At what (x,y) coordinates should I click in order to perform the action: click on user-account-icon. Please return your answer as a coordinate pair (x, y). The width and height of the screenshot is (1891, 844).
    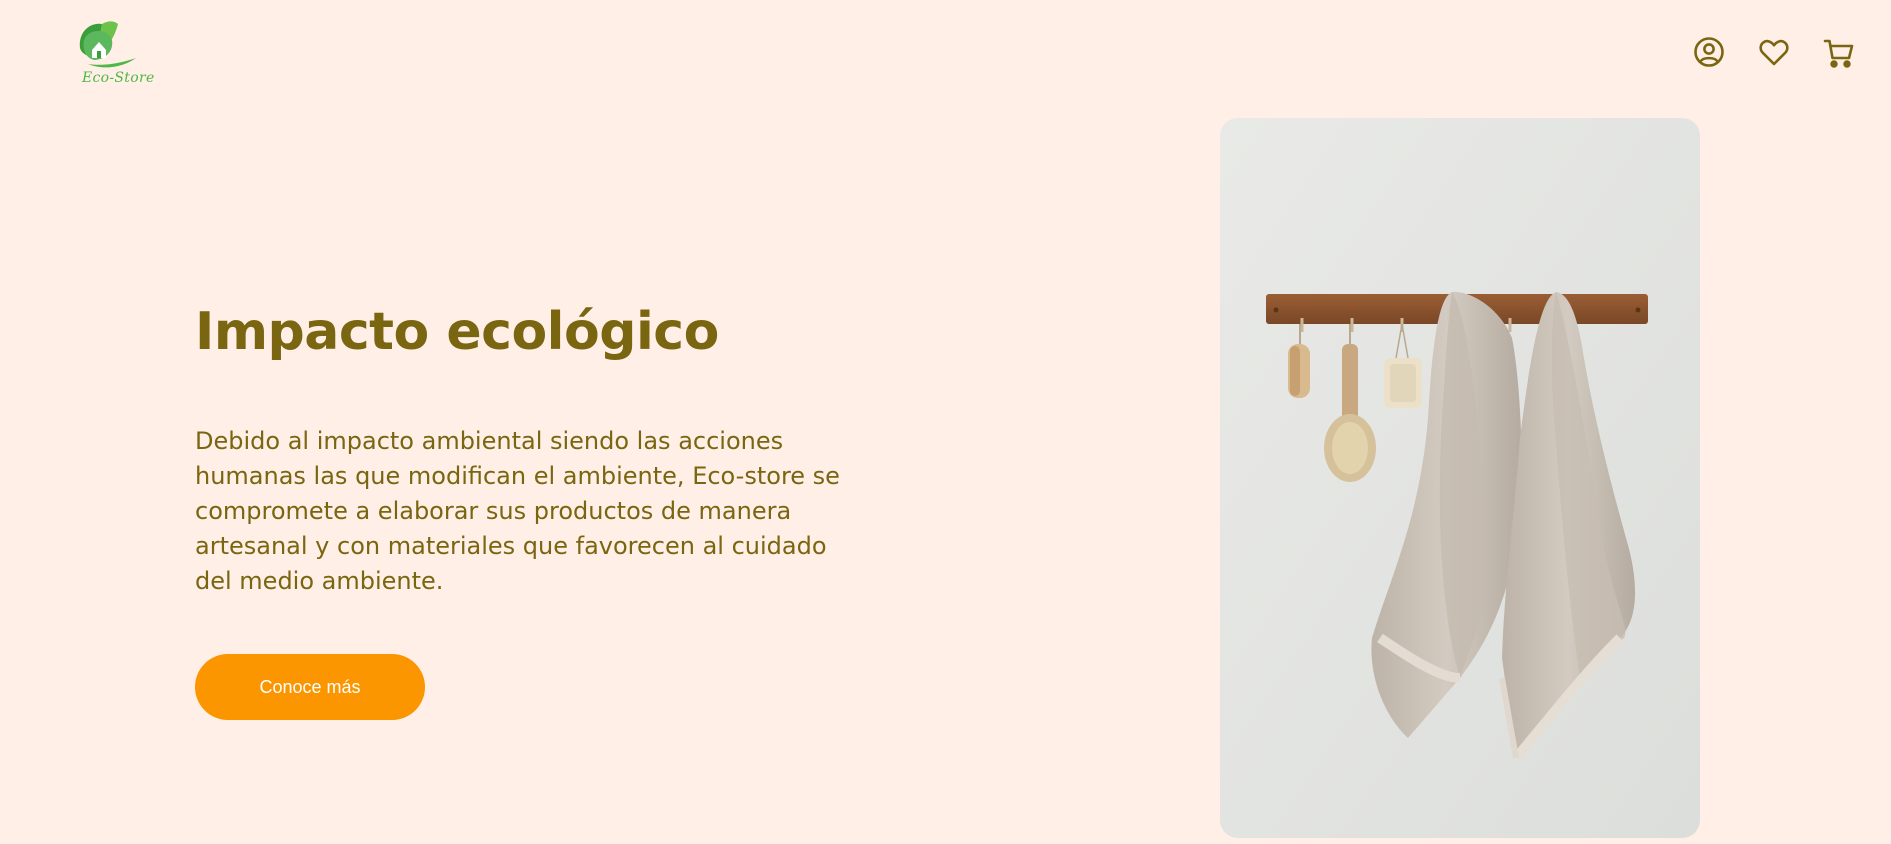
    Looking at the image, I should click on (1710, 53).